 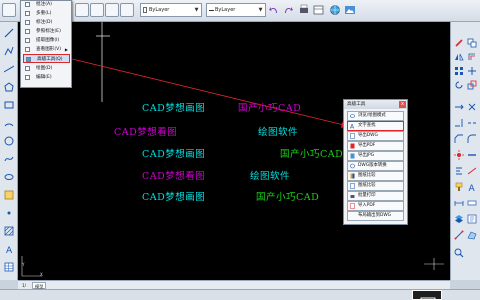 I want to click on menu-item-edit: 编辑(E), so click(x=46, y=77).